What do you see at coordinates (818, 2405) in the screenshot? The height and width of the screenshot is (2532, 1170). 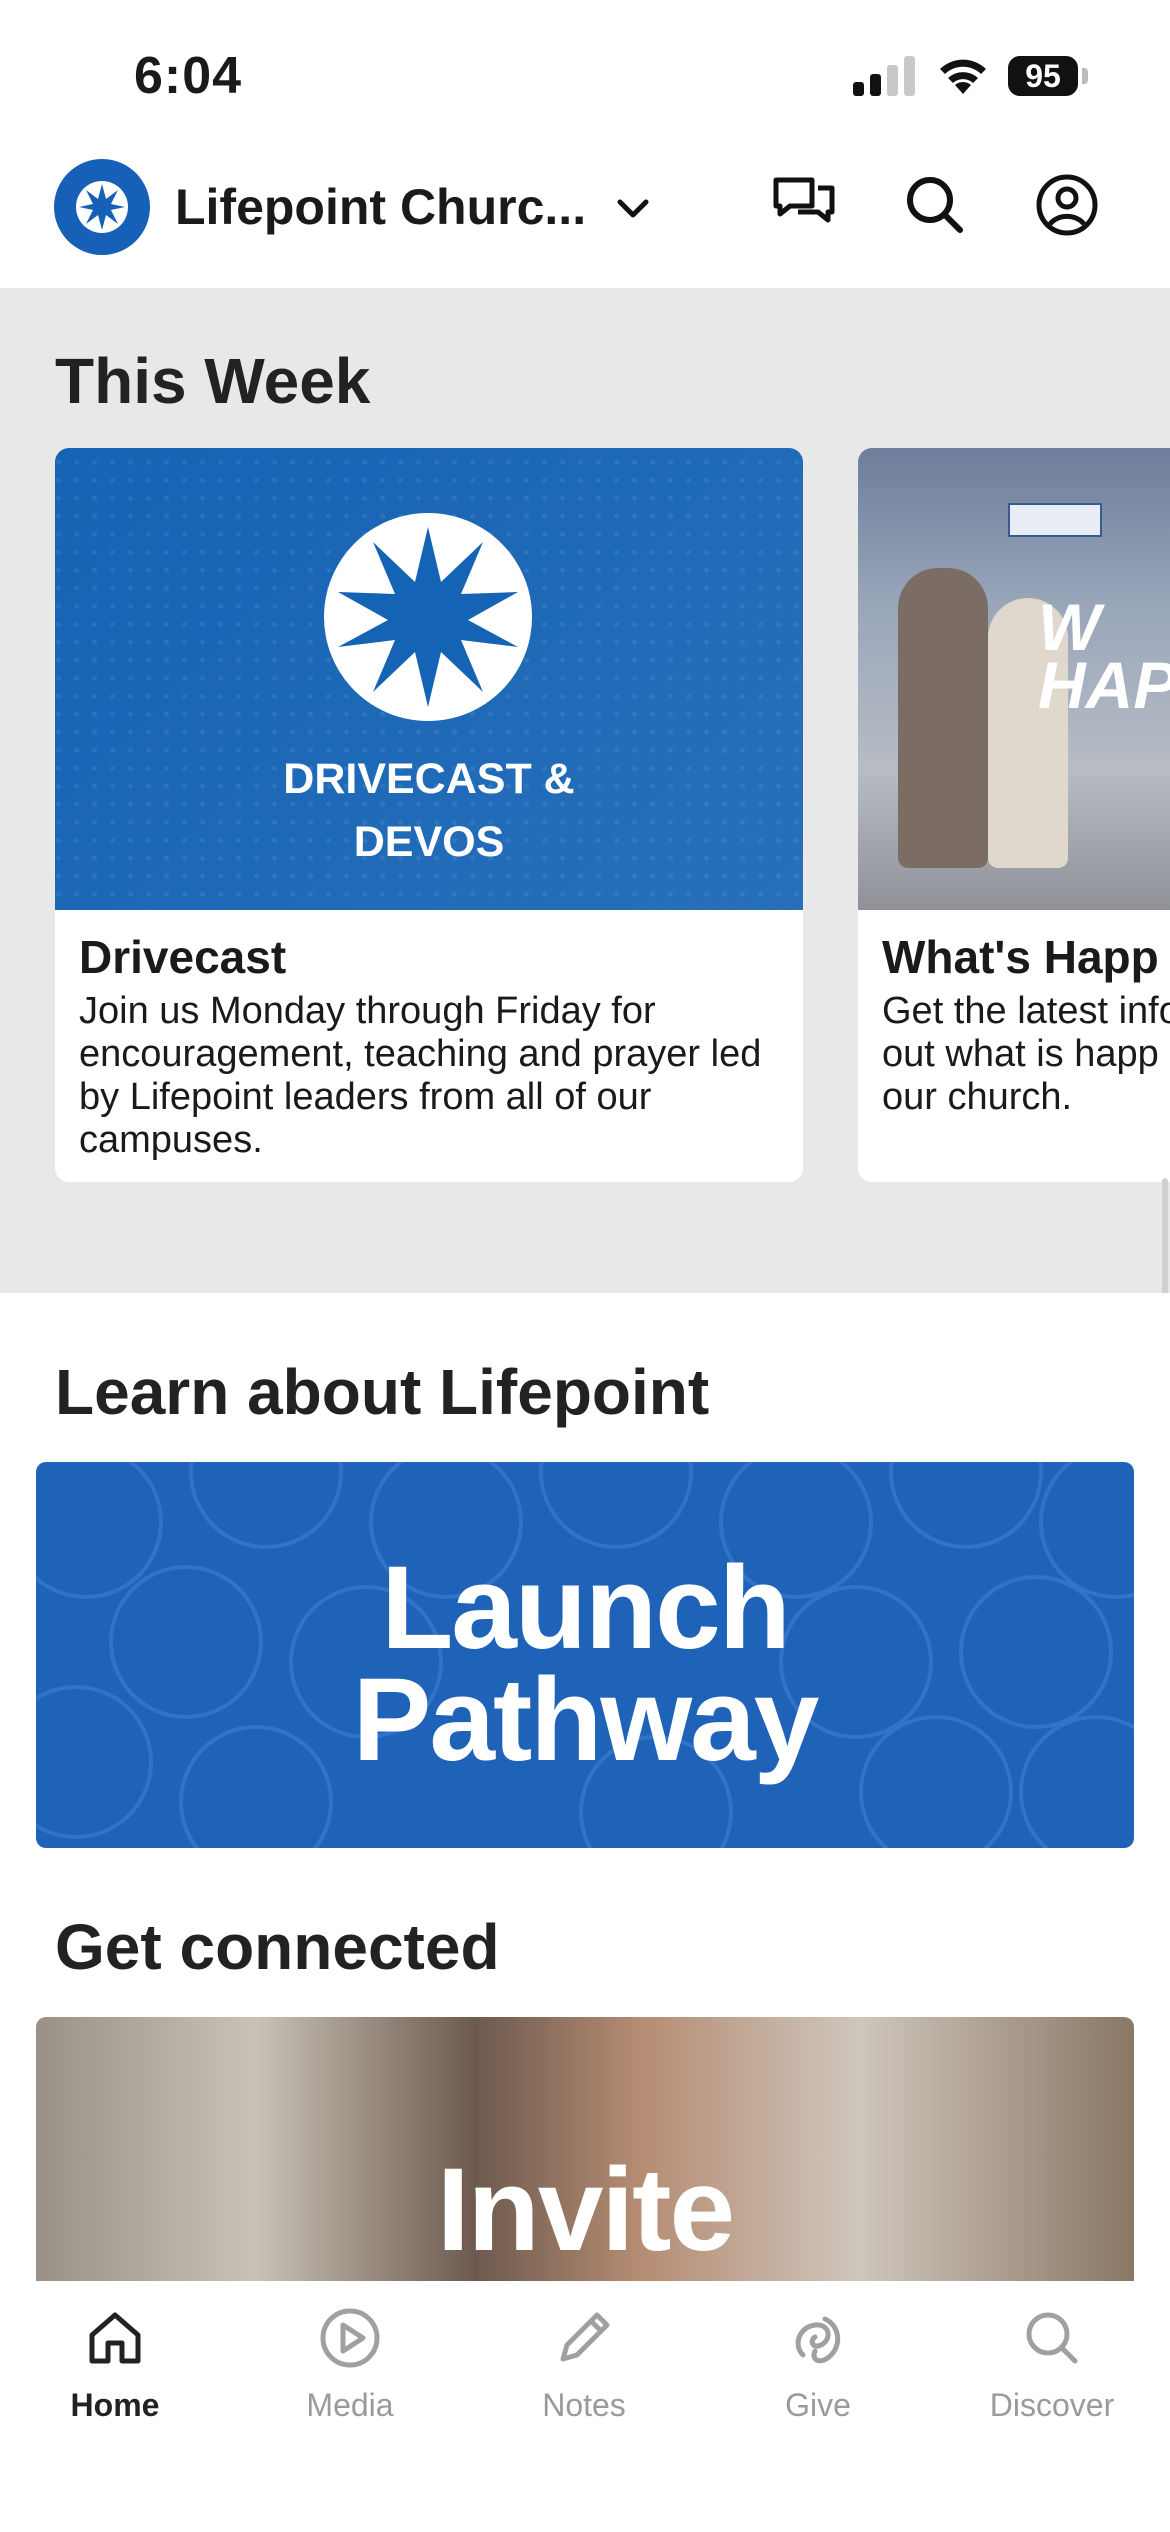 I see `tab-label: Give` at bounding box center [818, 2405].